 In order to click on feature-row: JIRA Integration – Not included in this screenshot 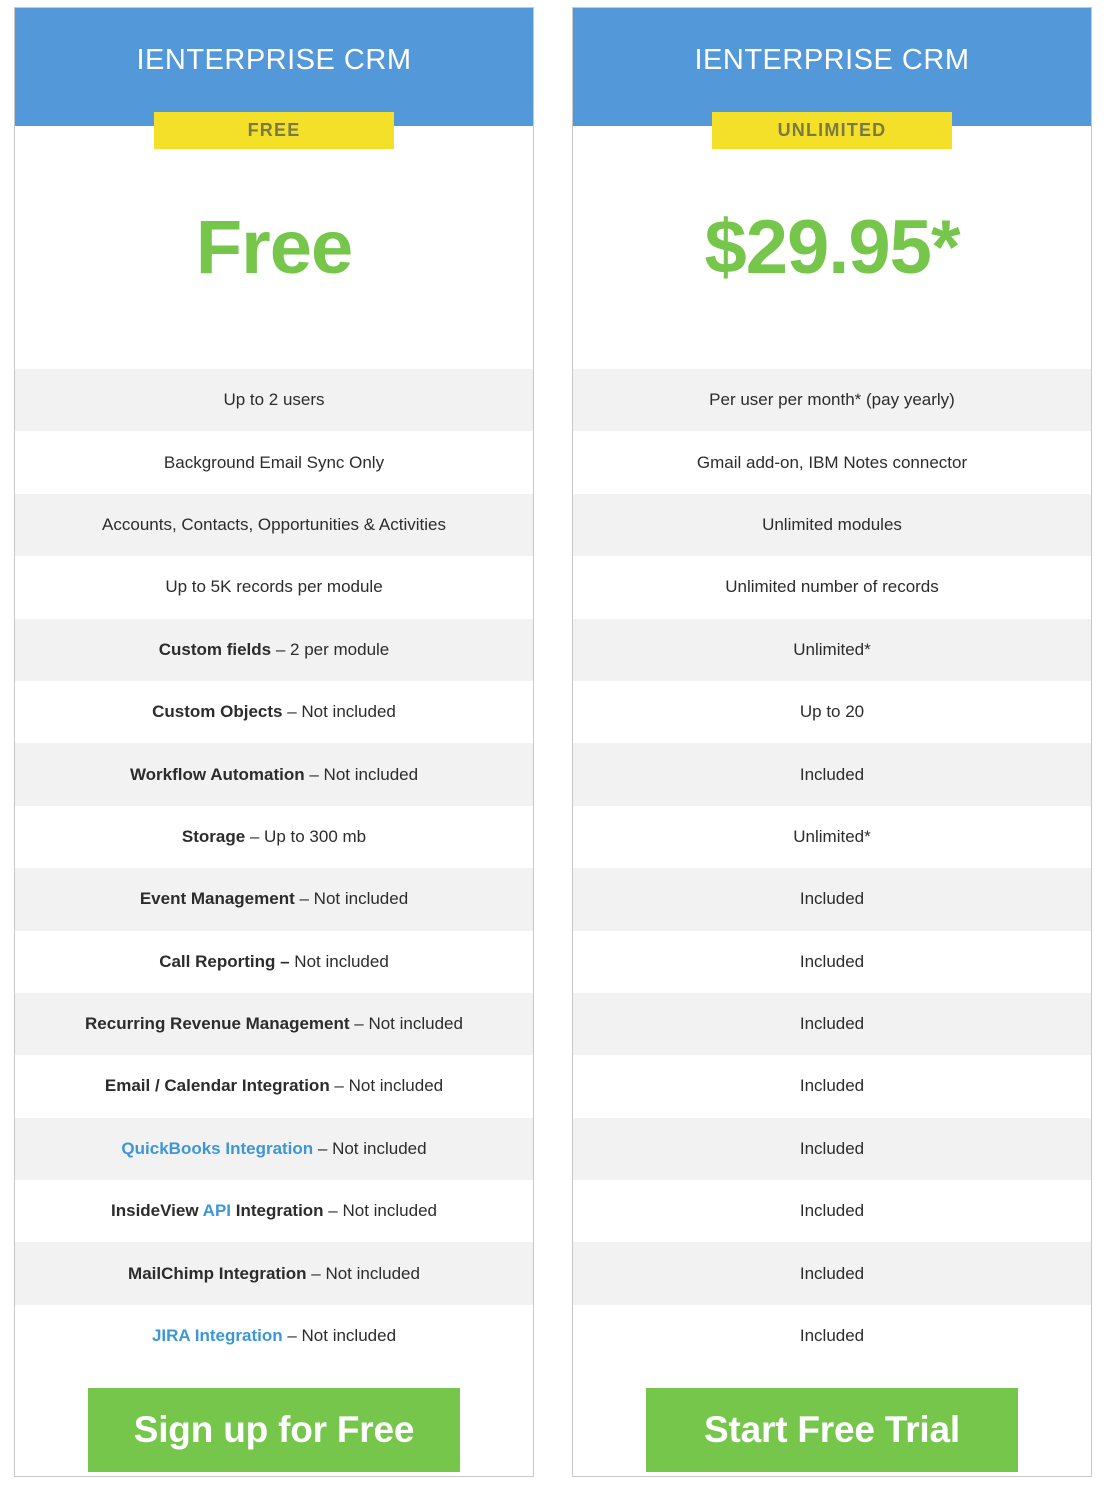, I will do `click(274, 1336)`.